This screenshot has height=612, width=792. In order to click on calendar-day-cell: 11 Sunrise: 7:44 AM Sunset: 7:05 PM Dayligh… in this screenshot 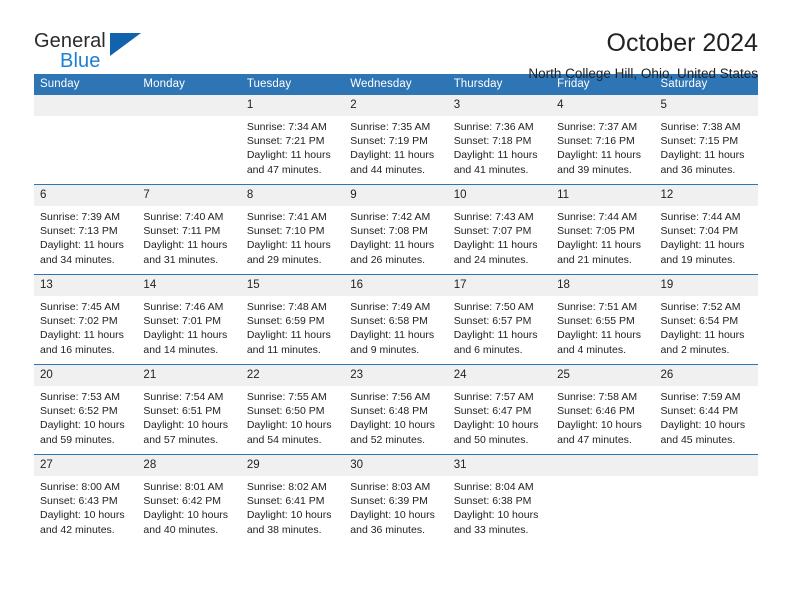, I will do `click(603, 229)`.